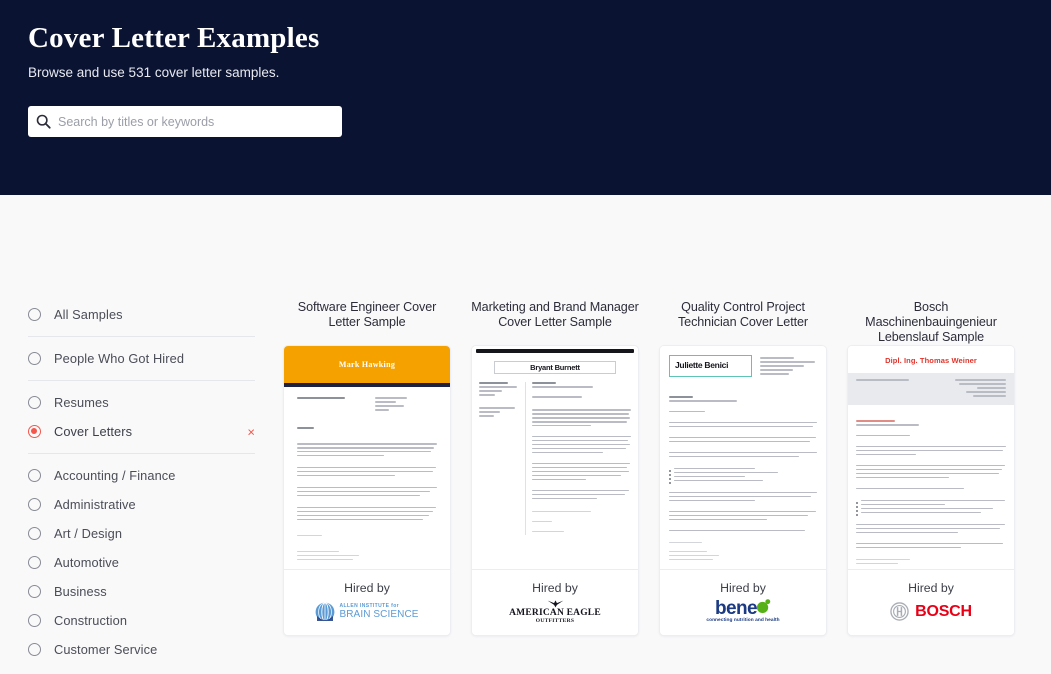 Image resolution: width=1051 pixels, height=674 pixels. I want to click on doc-author-name: Juliette Benici, so click(702, 365).